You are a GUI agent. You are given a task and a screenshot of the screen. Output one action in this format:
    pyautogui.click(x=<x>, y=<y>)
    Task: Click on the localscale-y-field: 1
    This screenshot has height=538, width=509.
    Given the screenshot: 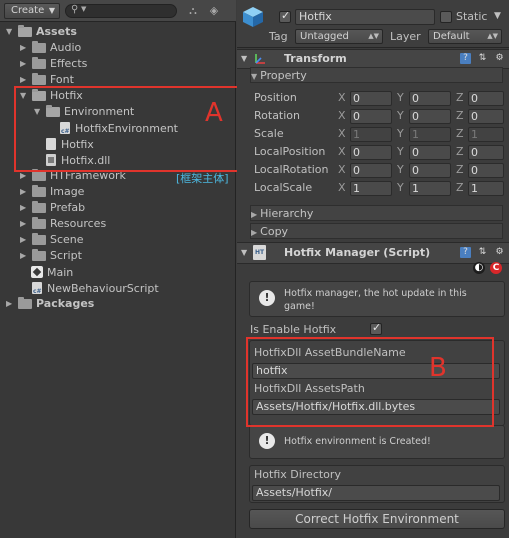 What is the action you would take?
    pyautogui.click(x=430, y=188)
    